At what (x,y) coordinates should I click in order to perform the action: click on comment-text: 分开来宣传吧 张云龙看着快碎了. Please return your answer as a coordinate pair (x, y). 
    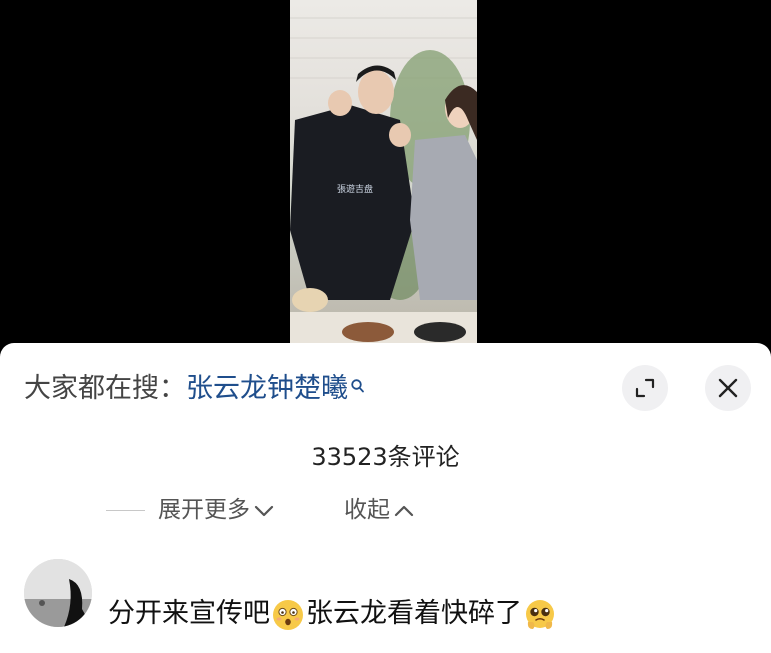
    Looking at the image, I should click on (333, 614).